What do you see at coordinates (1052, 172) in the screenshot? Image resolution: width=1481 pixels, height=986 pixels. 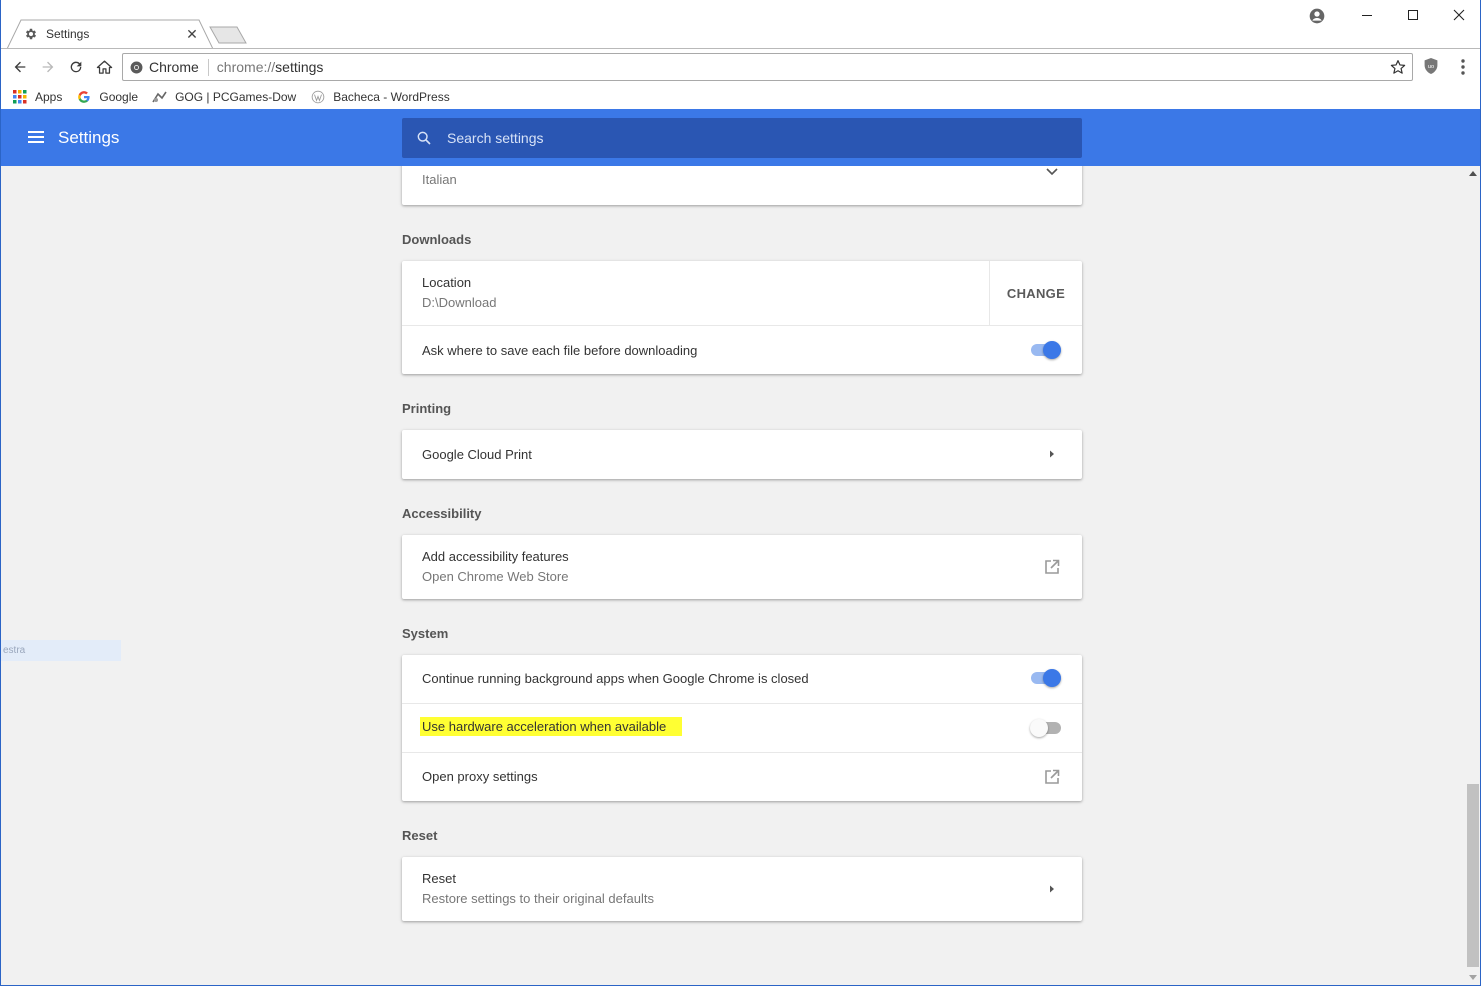 I see `chevron-down-icon` at bounding box center [1052, 172].